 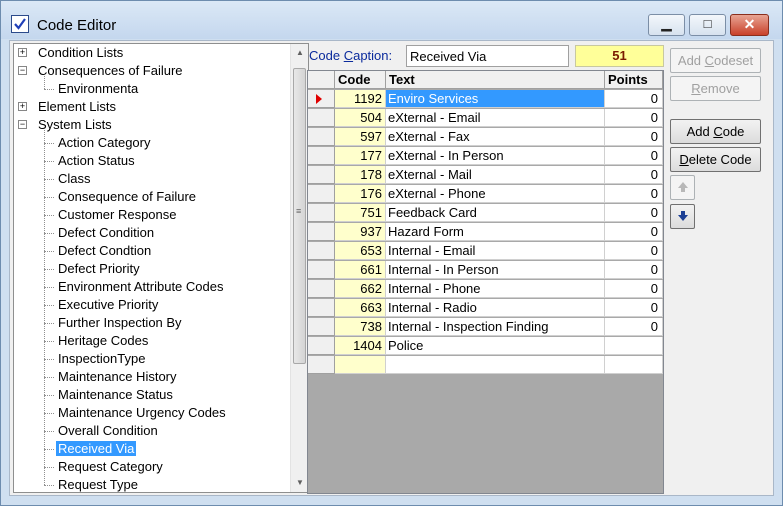 I want to click on table-row: 177 eXternal - In Person 0, so click(x=485, y=156).